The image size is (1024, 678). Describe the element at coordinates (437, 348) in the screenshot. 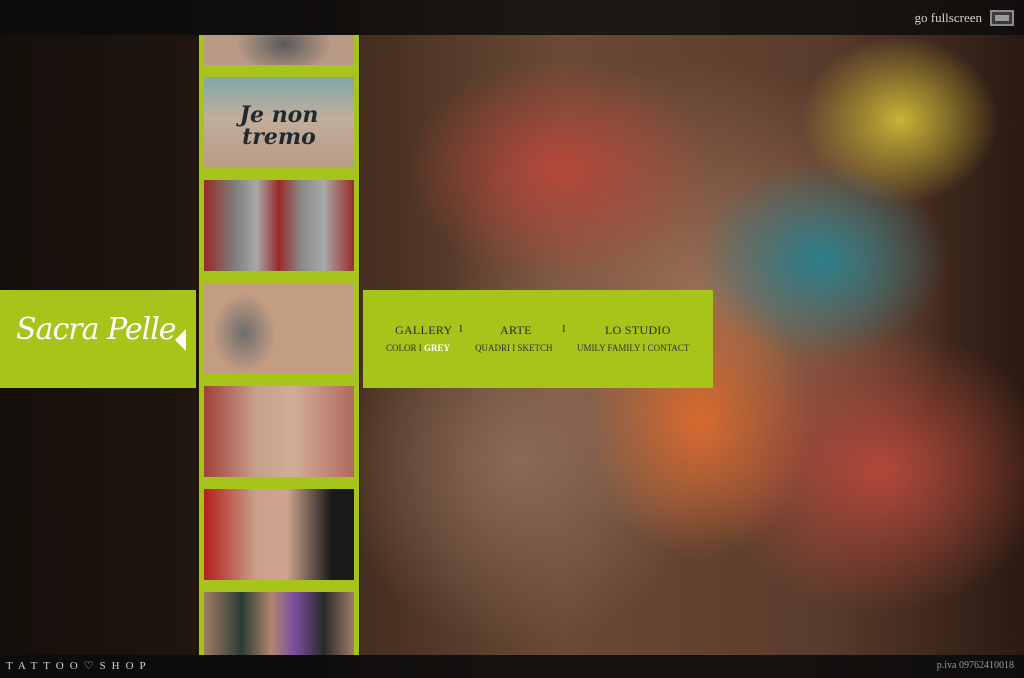

I see `nav-sub-grey: GREY` at that location.